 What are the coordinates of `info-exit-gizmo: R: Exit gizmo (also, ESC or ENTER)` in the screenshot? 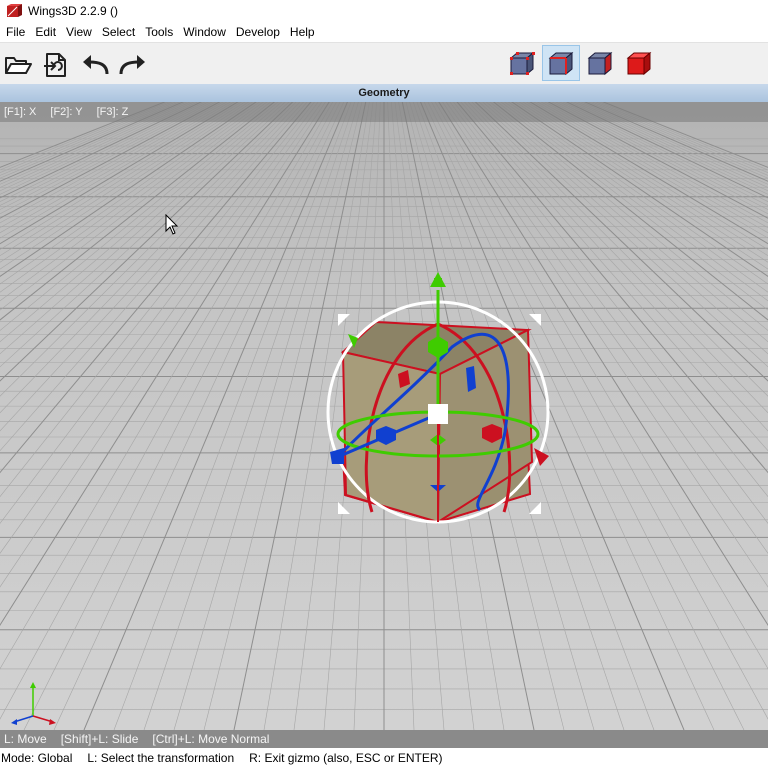 It's located at (346, 758).